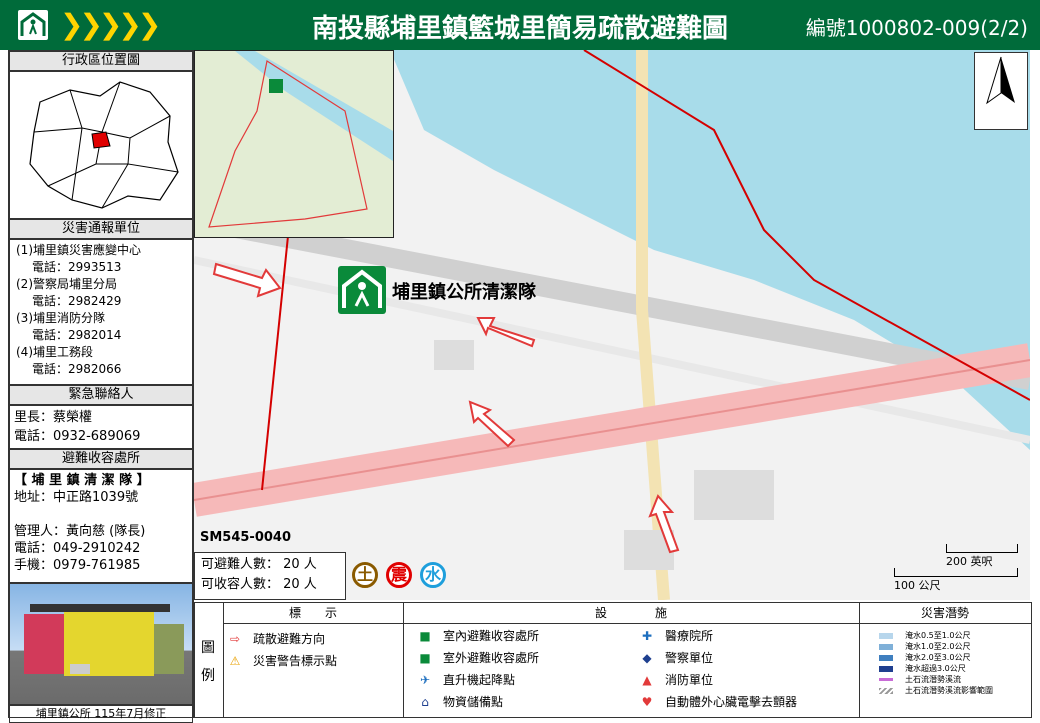  I want to click on scale-label: 100 公尺, so click(917, 585).